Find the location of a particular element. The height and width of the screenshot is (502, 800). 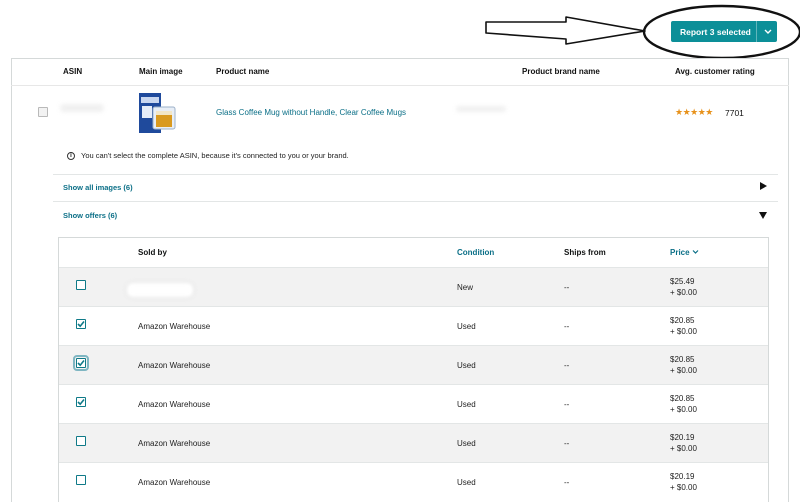

button-divider is located at coordinates (756, 31).